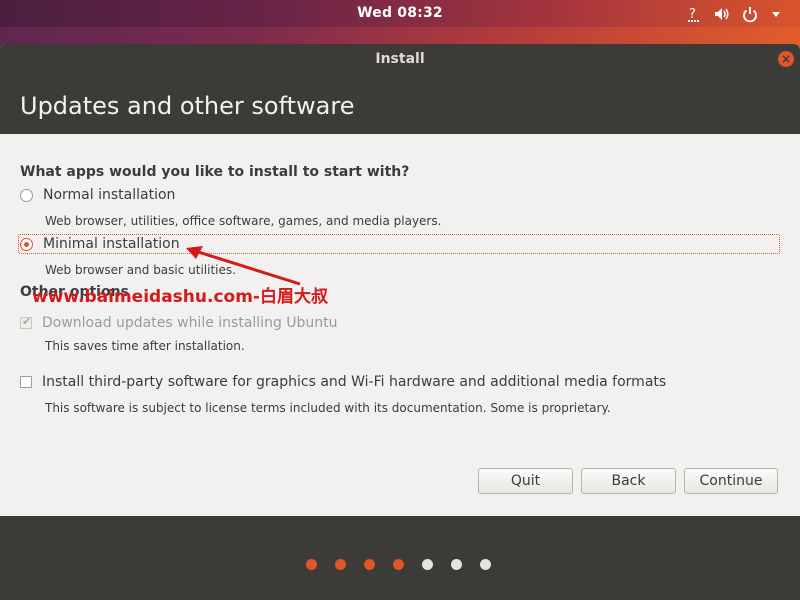 The width and height of the screenshot is (800, 600). What do you see at coordinates (243, 266) in the screenshot?
I see `annotation-arrow` at bounding box center [243, 266].